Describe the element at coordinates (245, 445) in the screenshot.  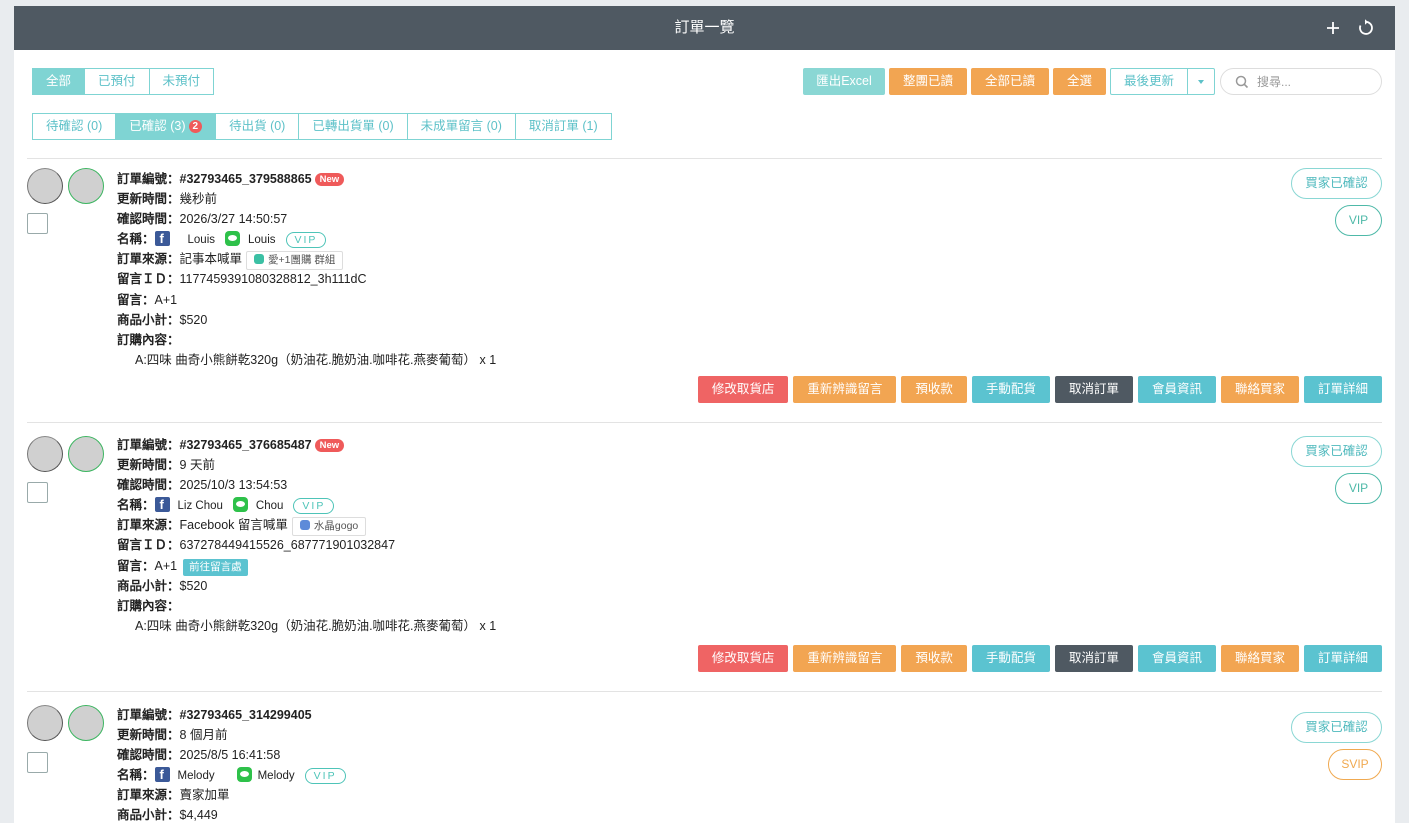
I see `order-number: #32793465_376685487` at that location.